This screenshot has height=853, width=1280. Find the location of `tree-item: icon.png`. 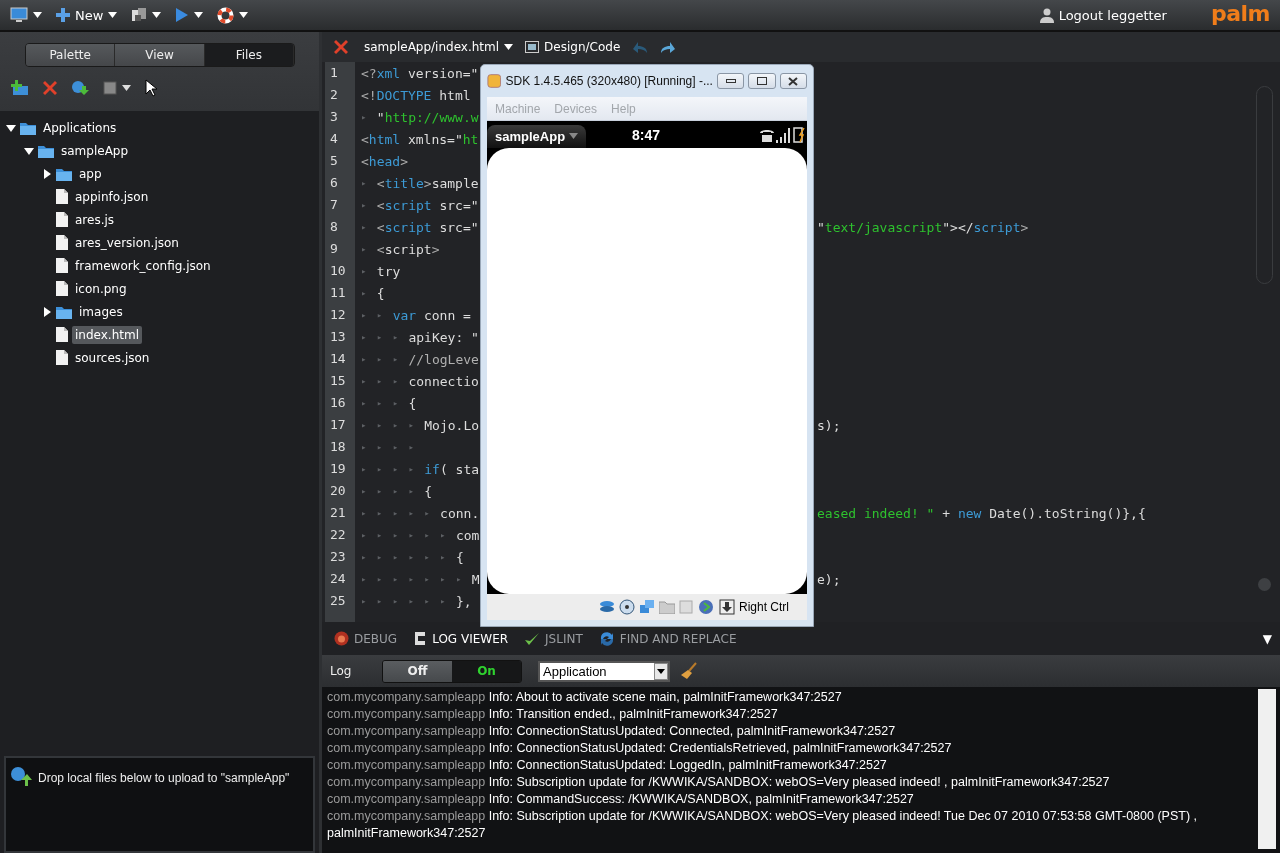

tree-item: icon.png is located at coordinates (101, 288).